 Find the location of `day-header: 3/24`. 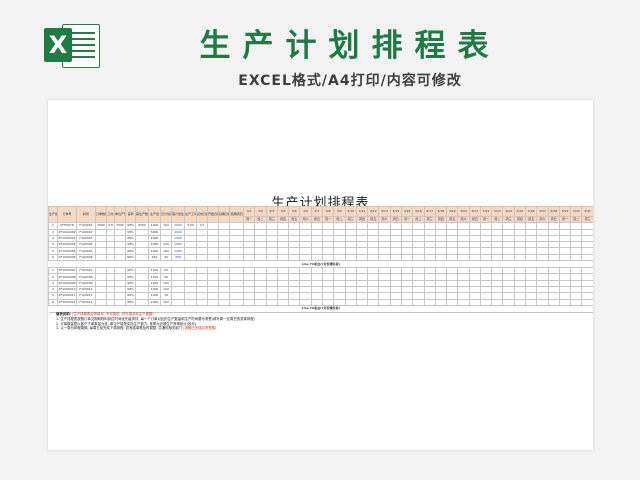

day-header: 3/24 is located at coordinates (508, 211).